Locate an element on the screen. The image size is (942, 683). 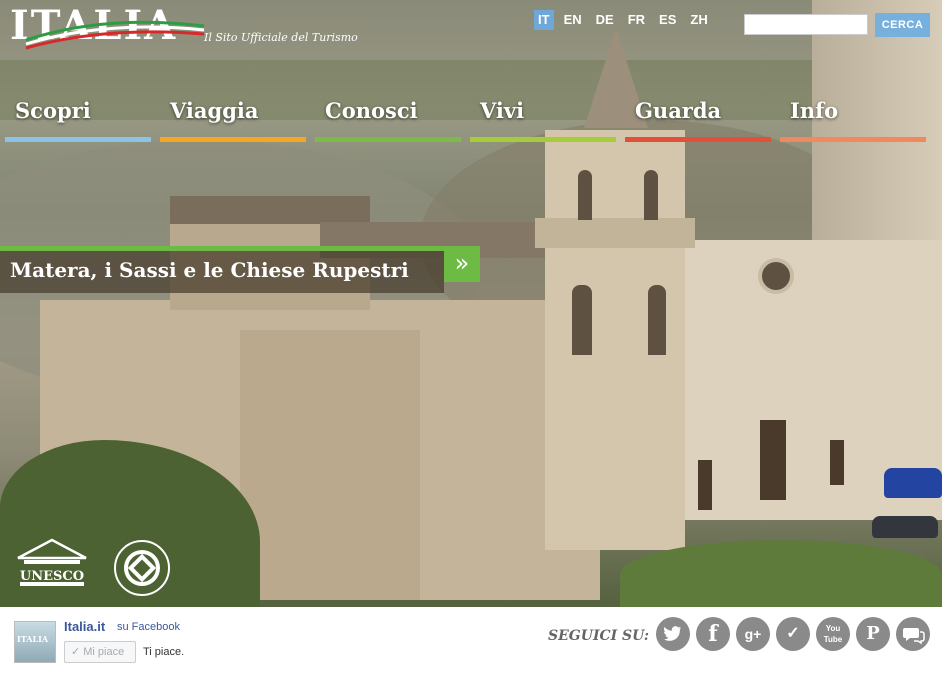
feature-banner: Matera, i Sassi e le Chiese Rupestri is located at coordinates (222, 272).